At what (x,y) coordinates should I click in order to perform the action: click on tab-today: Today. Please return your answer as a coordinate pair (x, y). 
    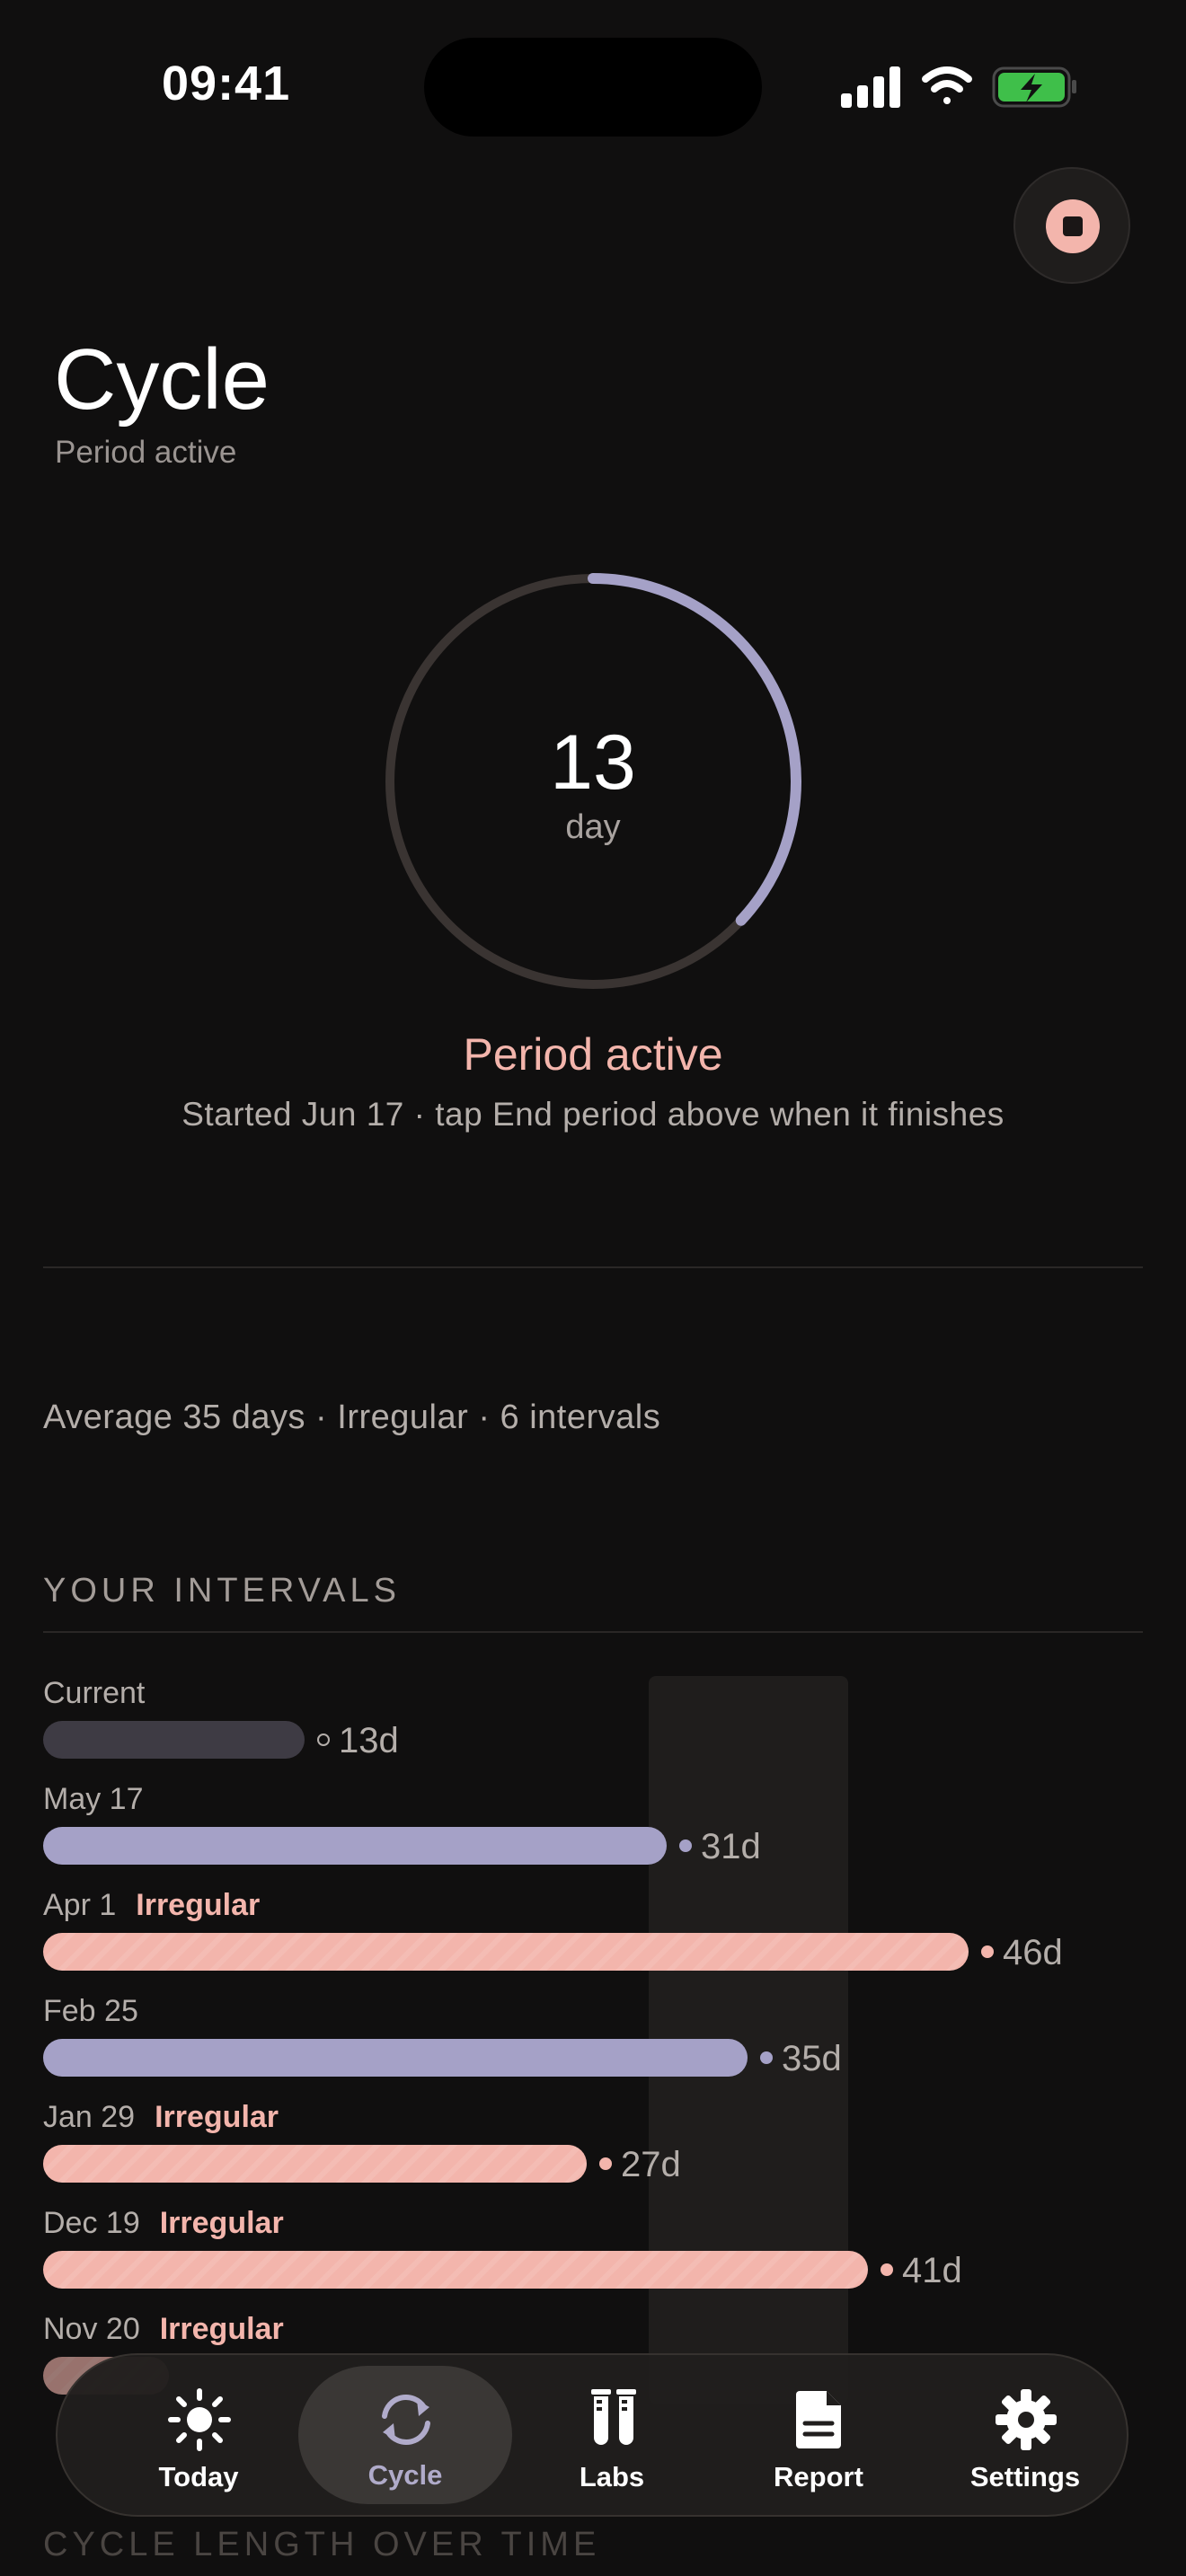
    Looking at the image, I should click on (198, 2435).